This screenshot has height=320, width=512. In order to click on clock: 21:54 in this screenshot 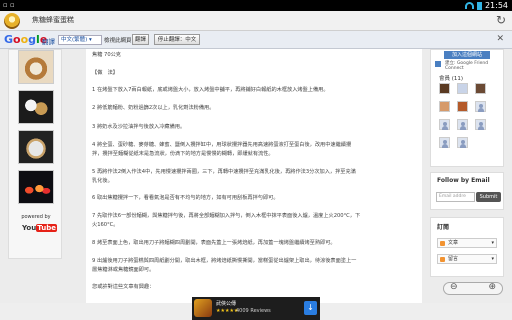, I will do `click(496, 5)`.